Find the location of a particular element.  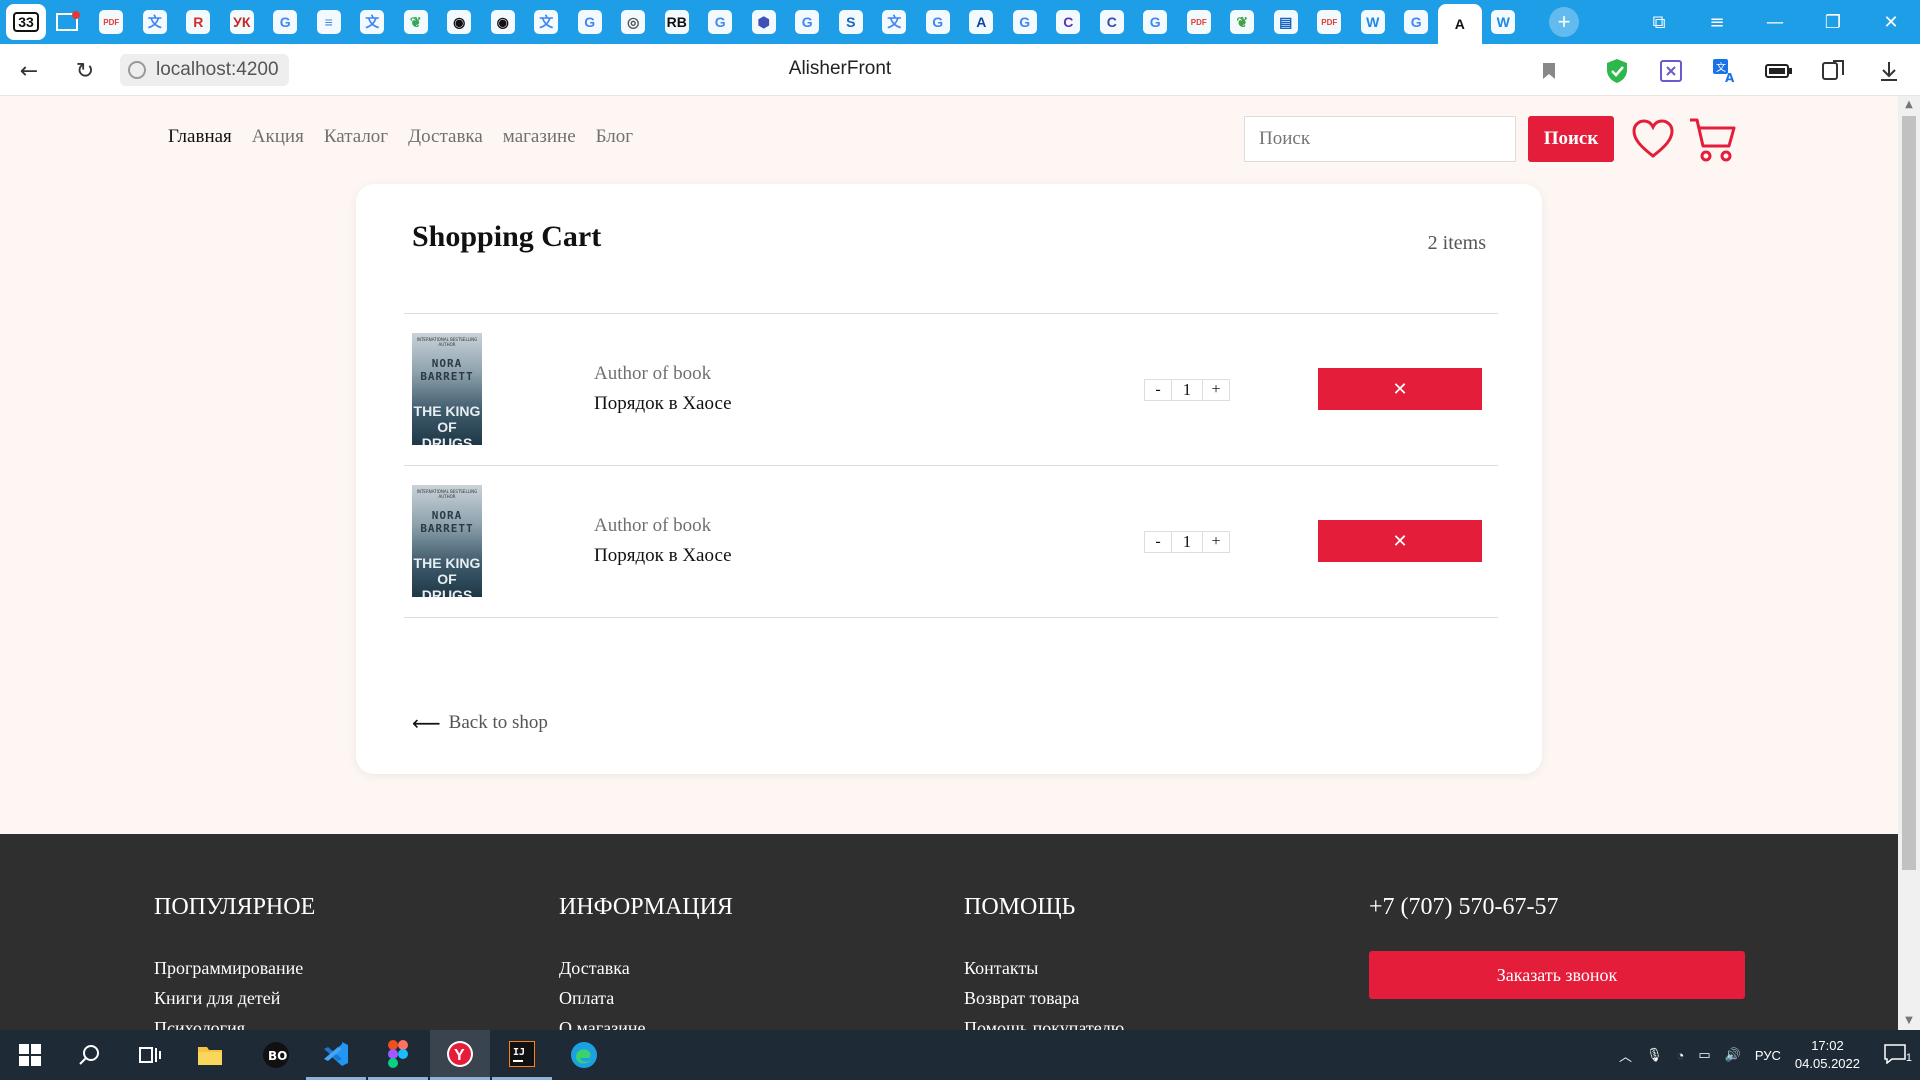

nav-link-delivery: Доставка is located at coordinates (445, 137).